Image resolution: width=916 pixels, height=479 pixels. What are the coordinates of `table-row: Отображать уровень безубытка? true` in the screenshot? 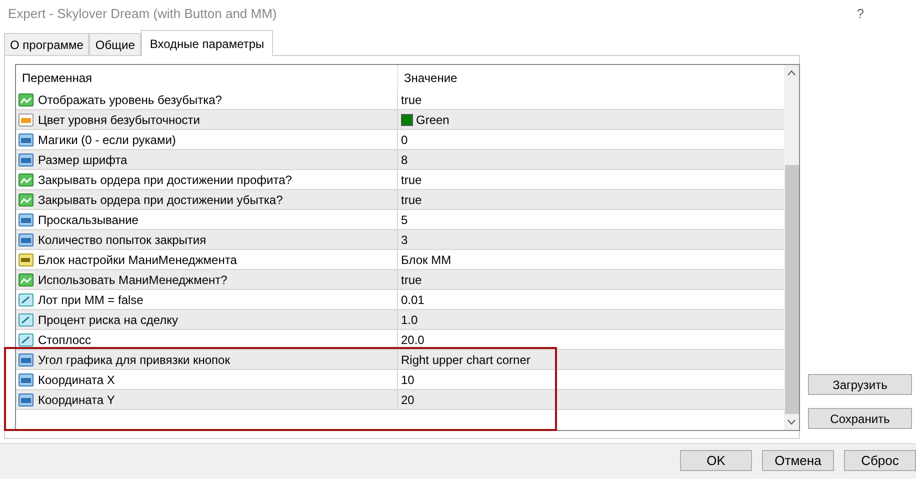 It's located at (400, 100).